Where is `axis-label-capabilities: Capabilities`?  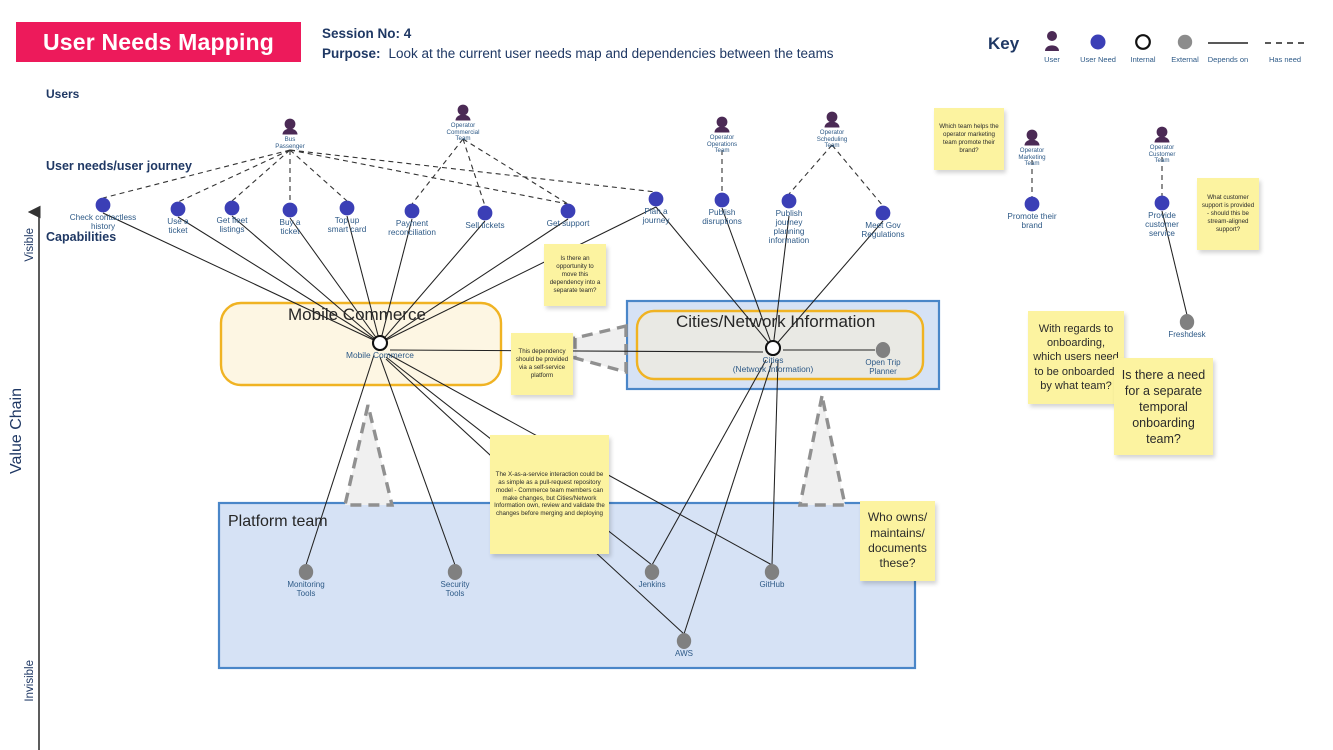 axis-label-capabilities: Capabilities is located at coordinates (81, 237).